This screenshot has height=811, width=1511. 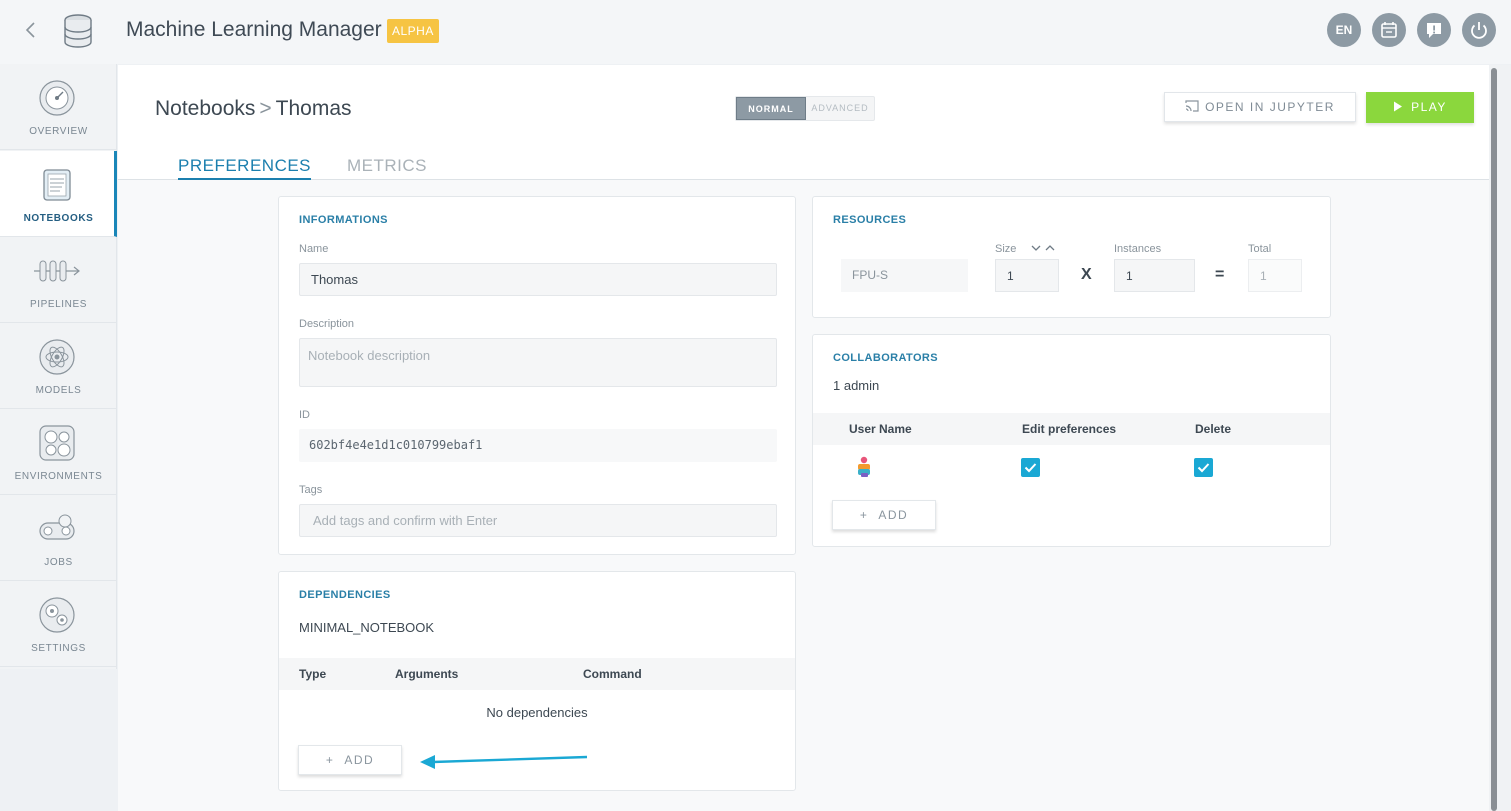 What do you see at coordinates (1260, 249) in the screenshot?
I see `total-label: Total` at bounding box center [1260, 249].